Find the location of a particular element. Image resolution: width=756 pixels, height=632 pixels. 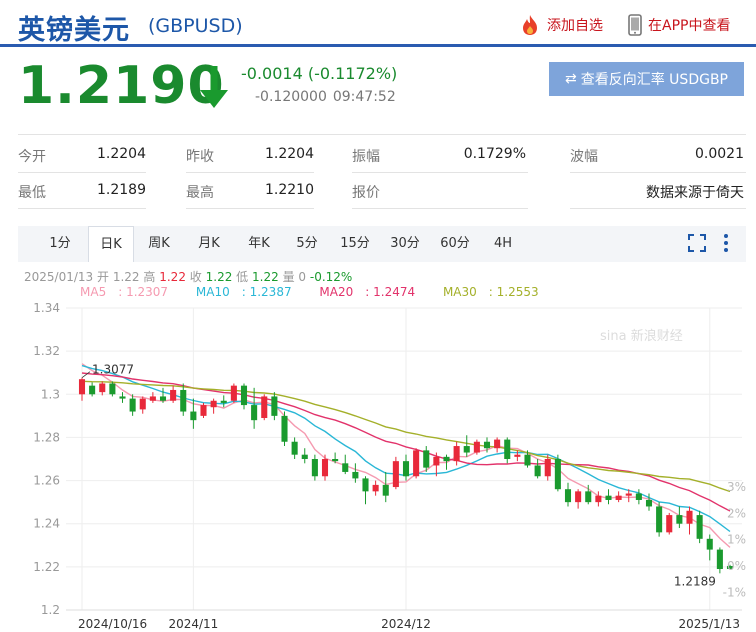

tab-30min: 30分 is located at coordinates (405, 244).